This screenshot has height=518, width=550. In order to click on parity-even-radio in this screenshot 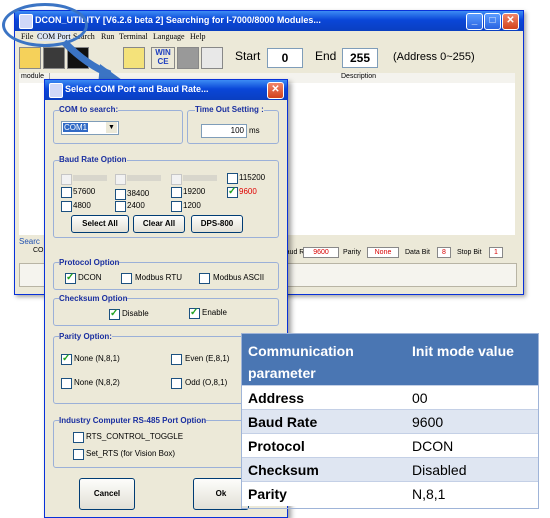, I will do `click(176, 359)`.